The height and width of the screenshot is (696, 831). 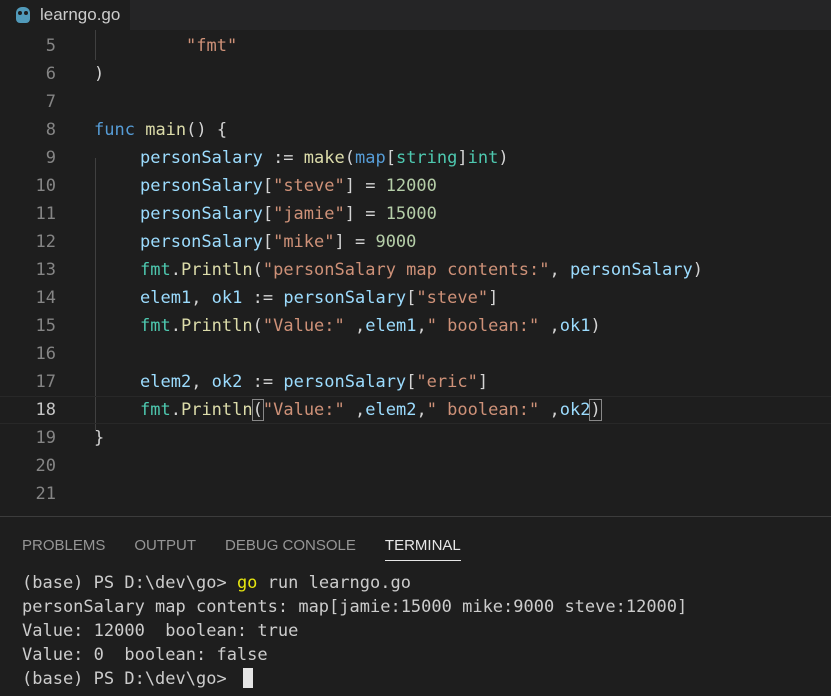 I want to click on line-number: 7, so click(x=50, y=102).